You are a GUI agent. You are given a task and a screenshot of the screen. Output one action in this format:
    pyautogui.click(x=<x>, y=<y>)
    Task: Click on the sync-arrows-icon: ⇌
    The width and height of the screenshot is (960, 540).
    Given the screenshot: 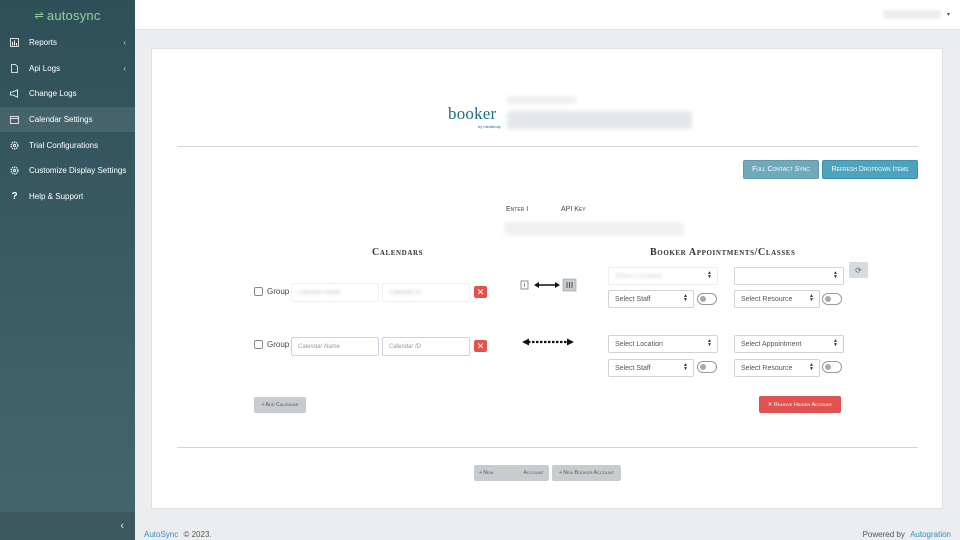 What is the action you would take?
    pyautogui.click(x=39, y=15)
    